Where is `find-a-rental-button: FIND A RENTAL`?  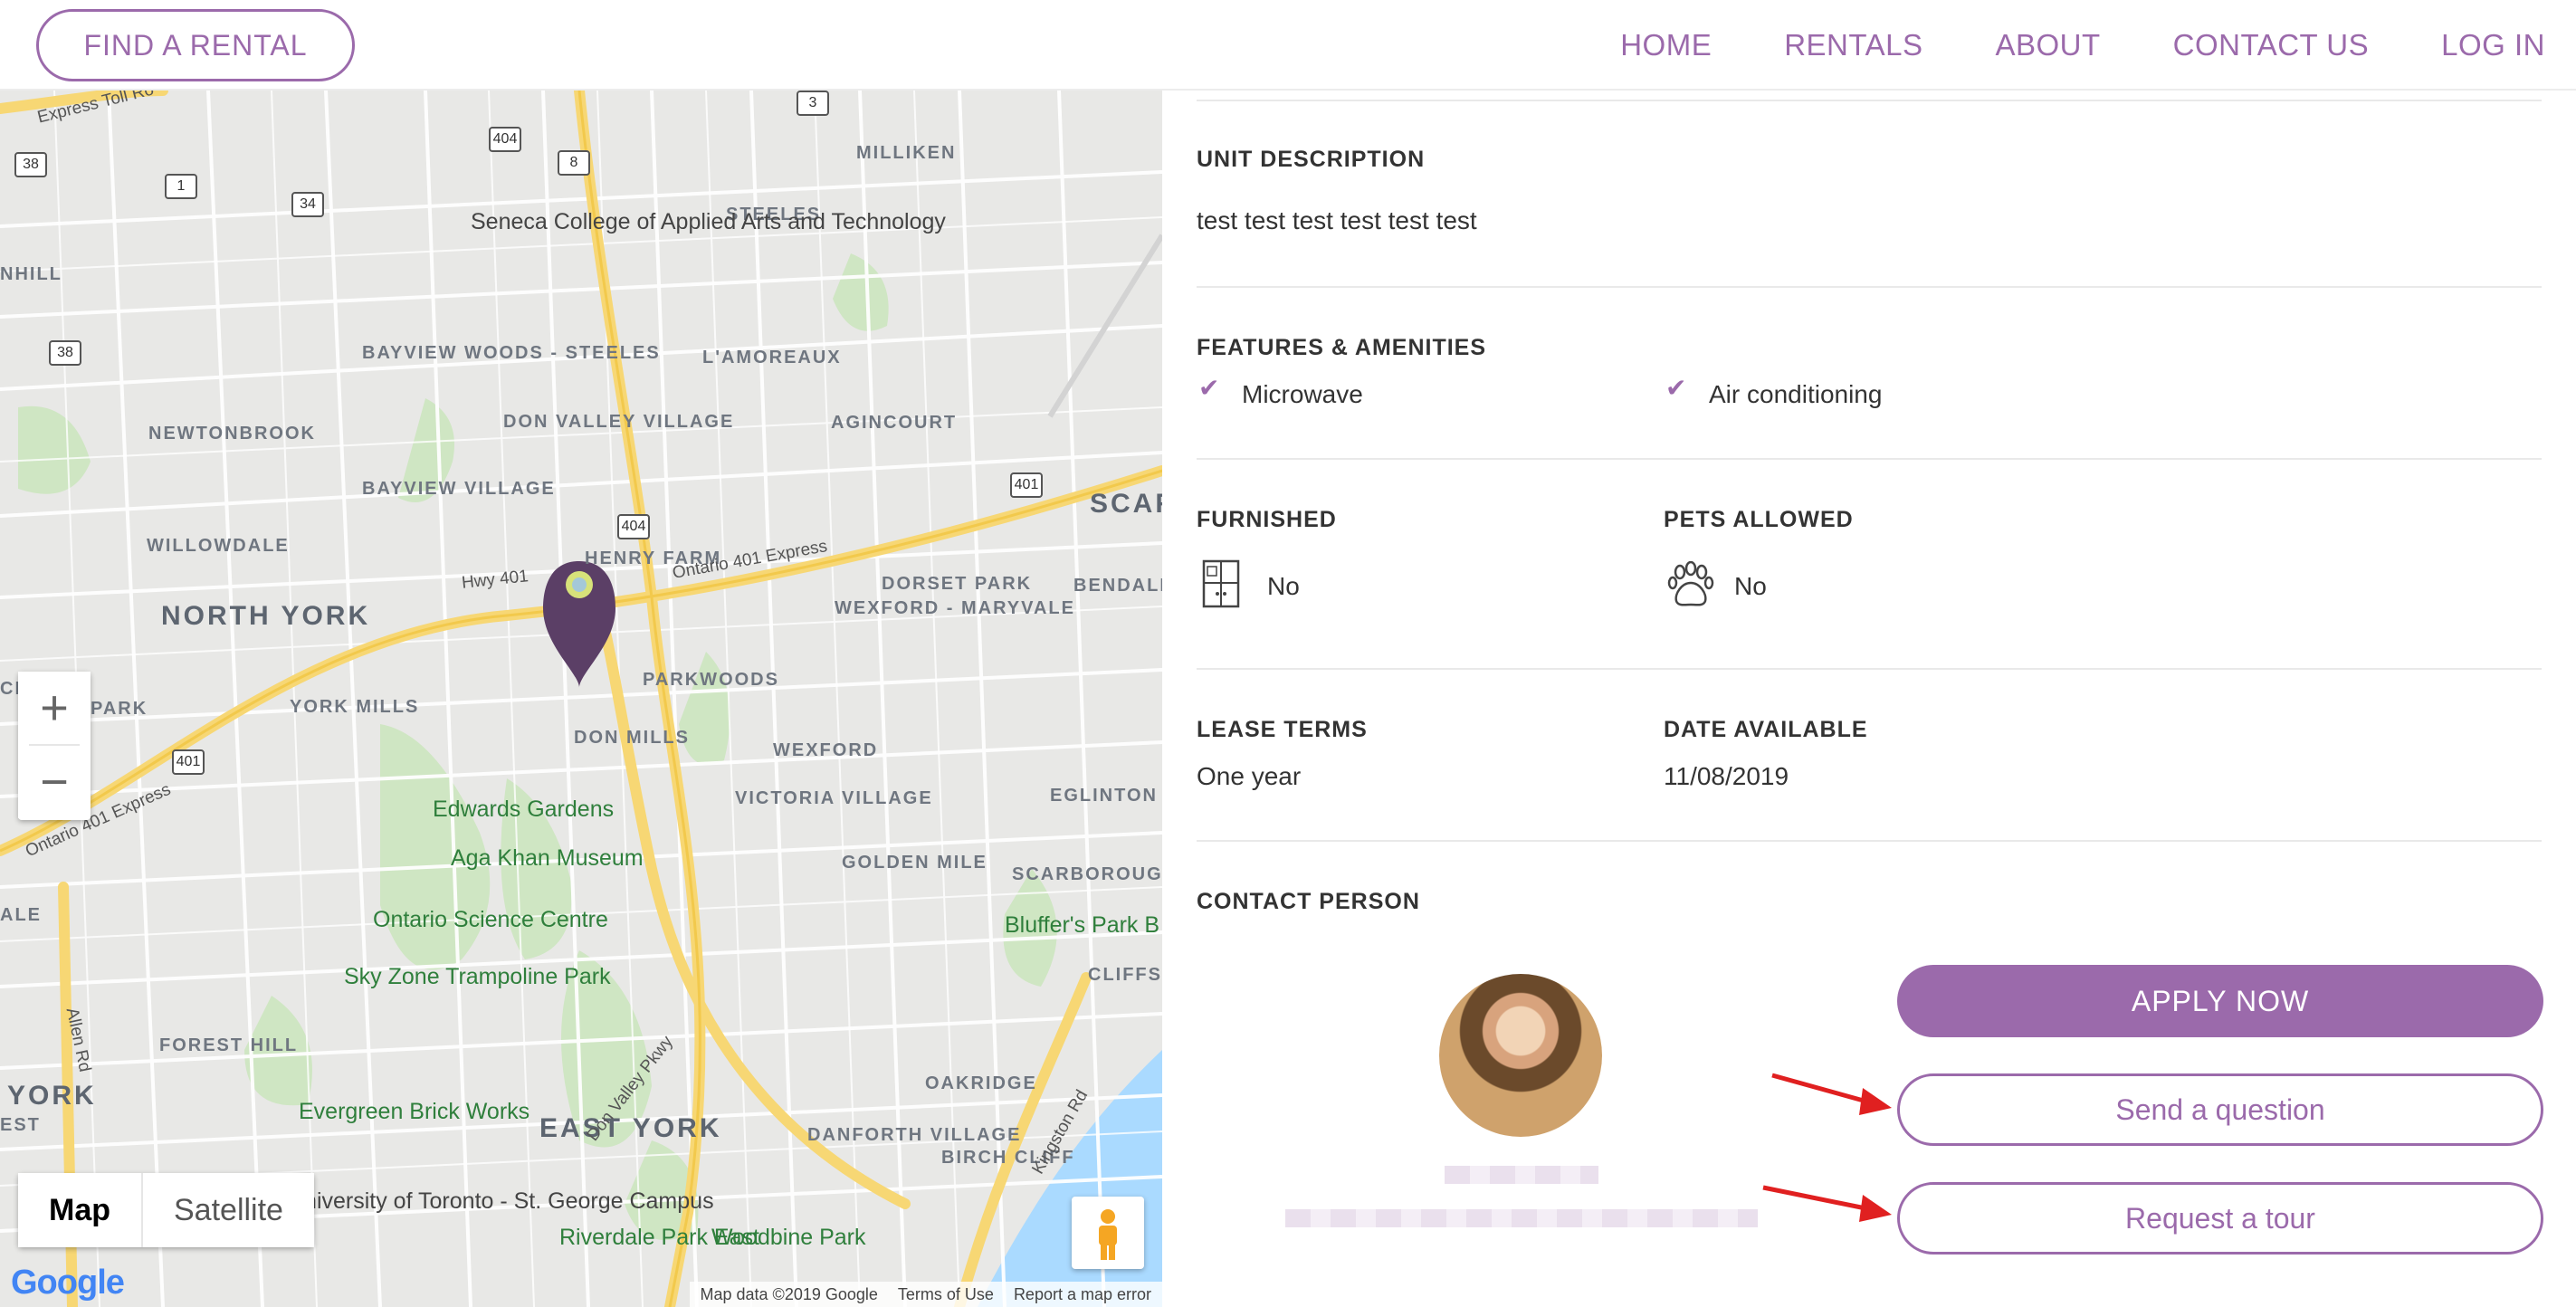 find-a-rental-button: FIND A RENTAL is located at coordinates (195, 45).